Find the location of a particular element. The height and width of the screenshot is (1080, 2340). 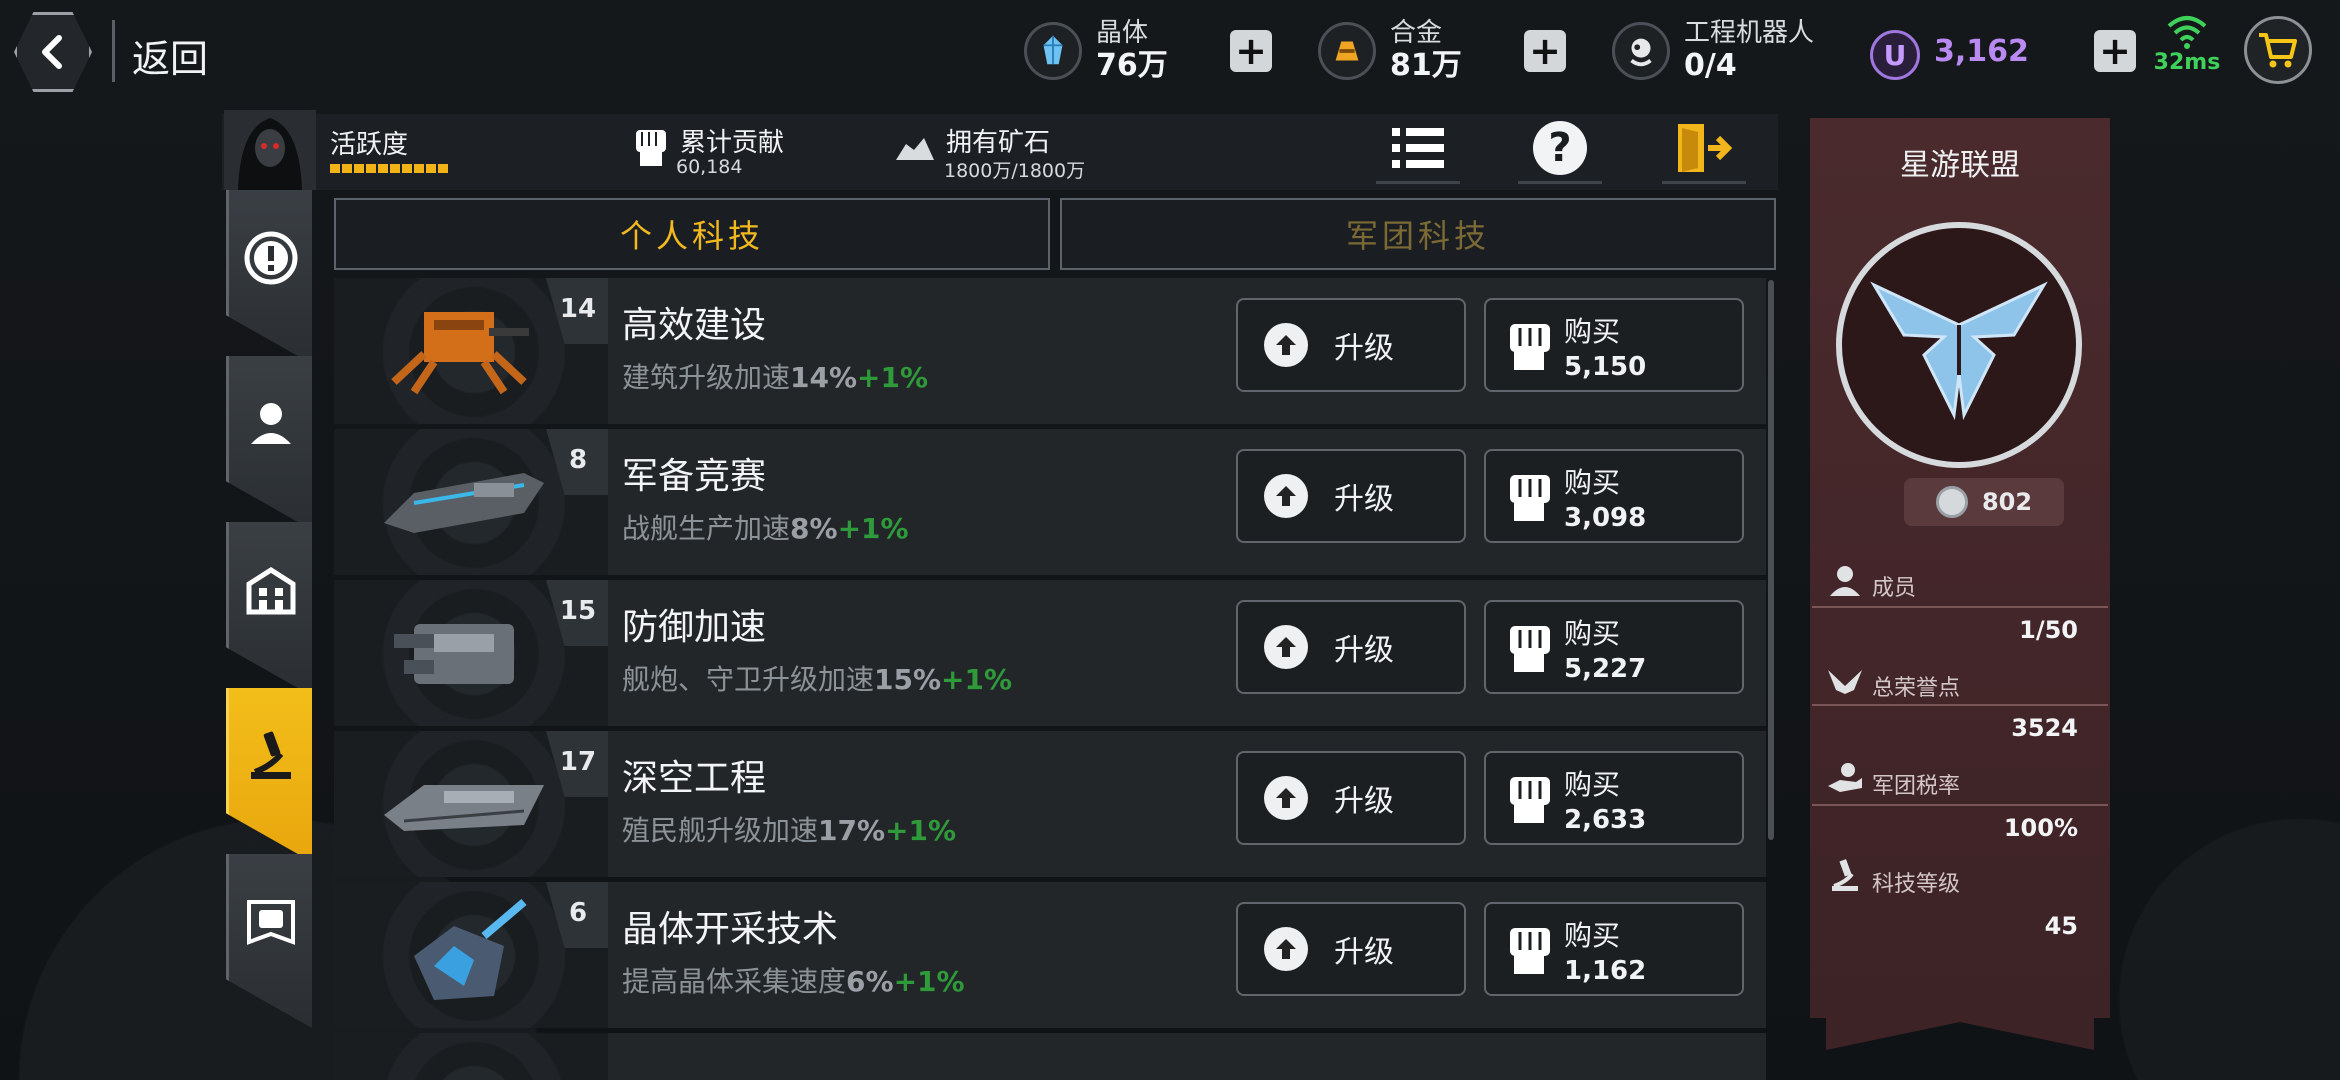

tech-name: 深空工程 is located at coordinates (694, 778).